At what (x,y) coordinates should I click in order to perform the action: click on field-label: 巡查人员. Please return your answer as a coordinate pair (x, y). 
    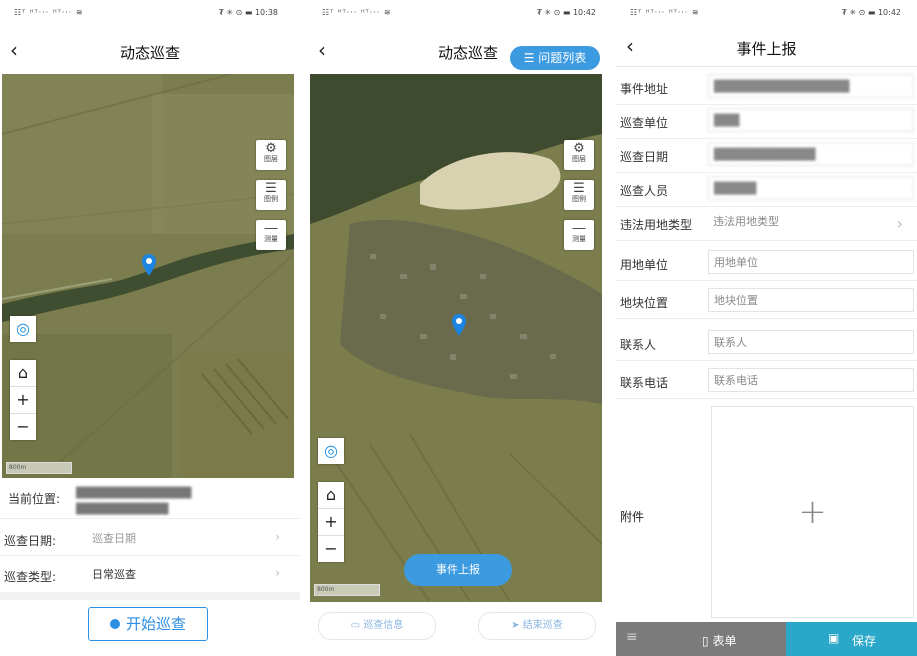
    Looking at the image, I should click on (644, 191).